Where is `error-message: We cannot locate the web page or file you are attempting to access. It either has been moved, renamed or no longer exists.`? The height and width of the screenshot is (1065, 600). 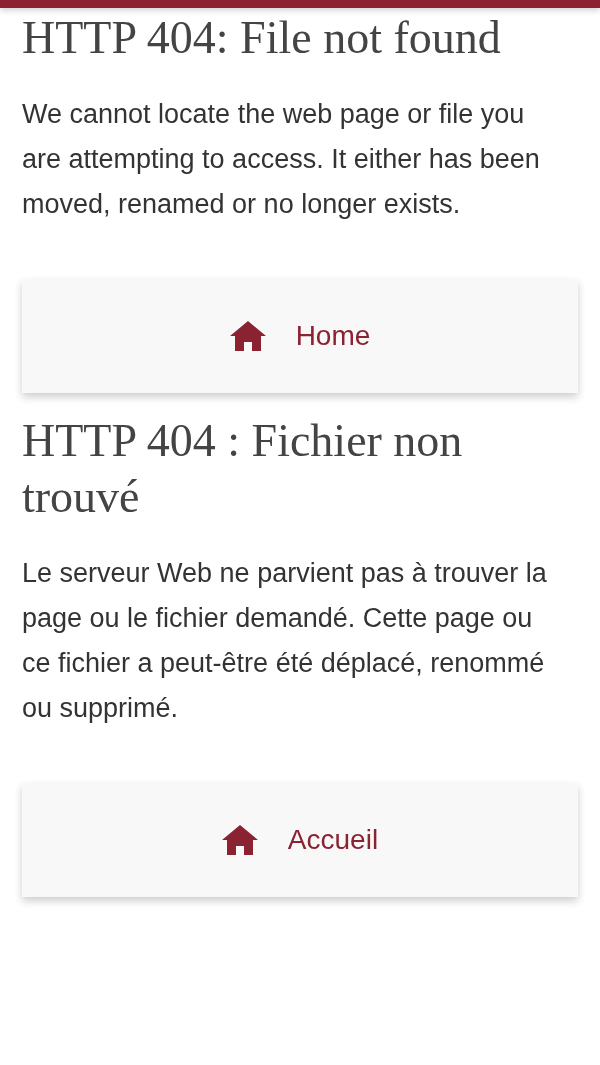 error-message: We cannot locate the web page or file you are attempting to access. It either has been moved, renamed or no longer exists. is located at coordinates (281, 159).